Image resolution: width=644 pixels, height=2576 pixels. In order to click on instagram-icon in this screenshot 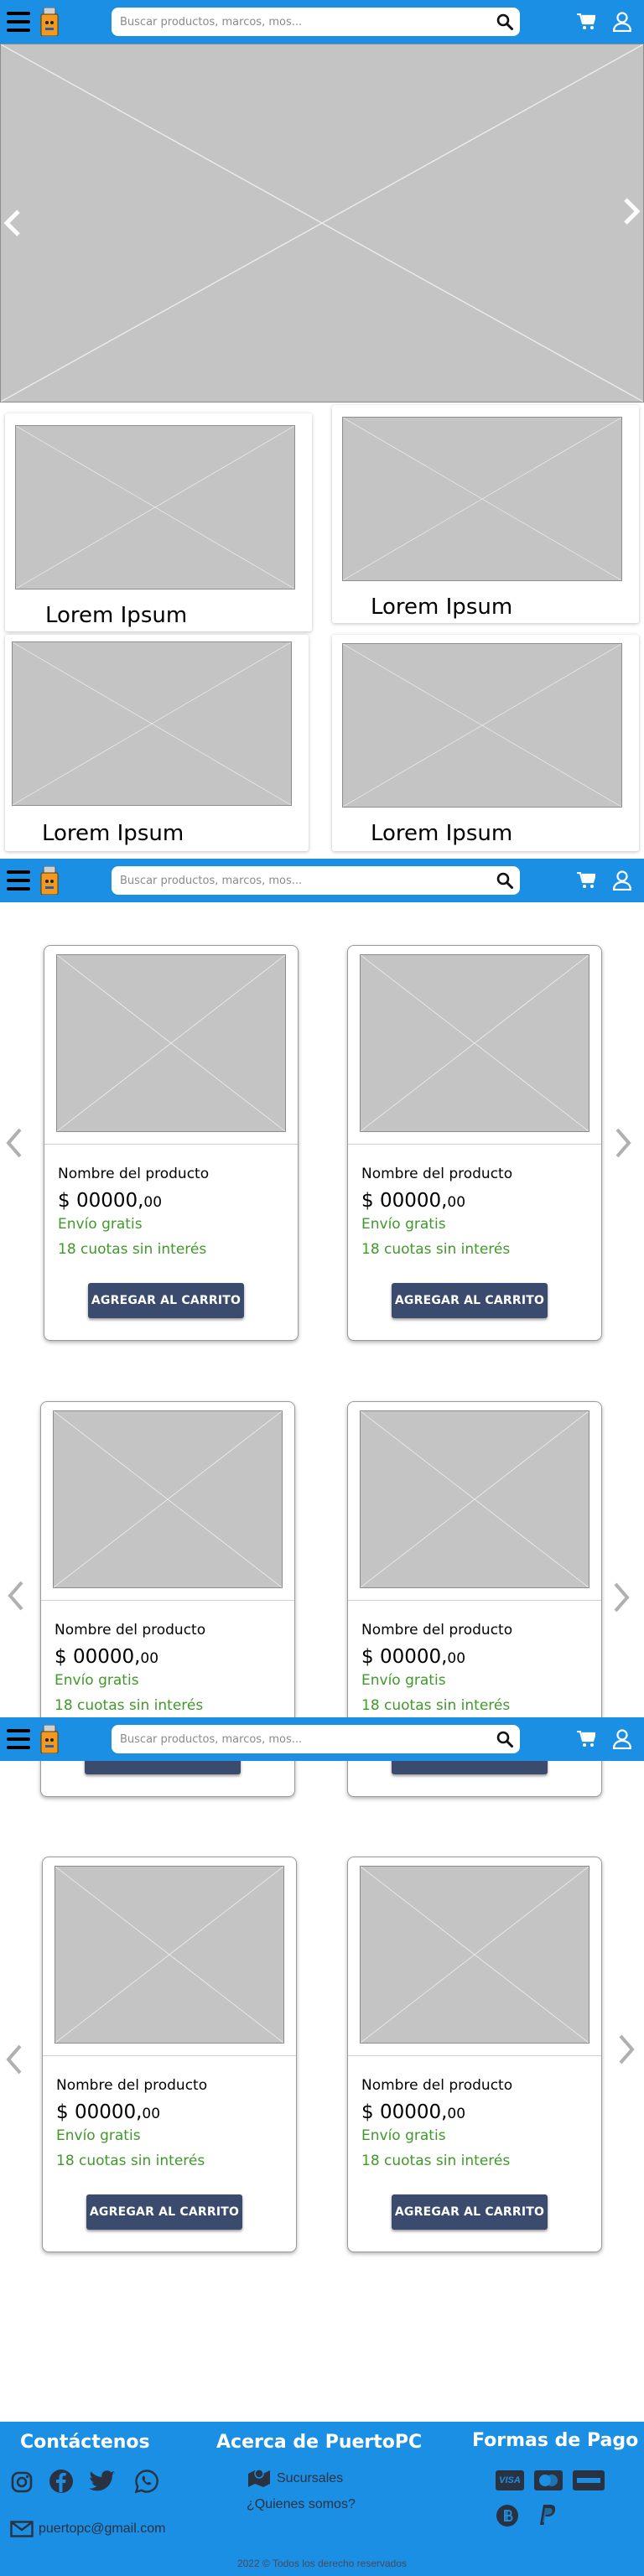, I will do `click(22, 2482)`.